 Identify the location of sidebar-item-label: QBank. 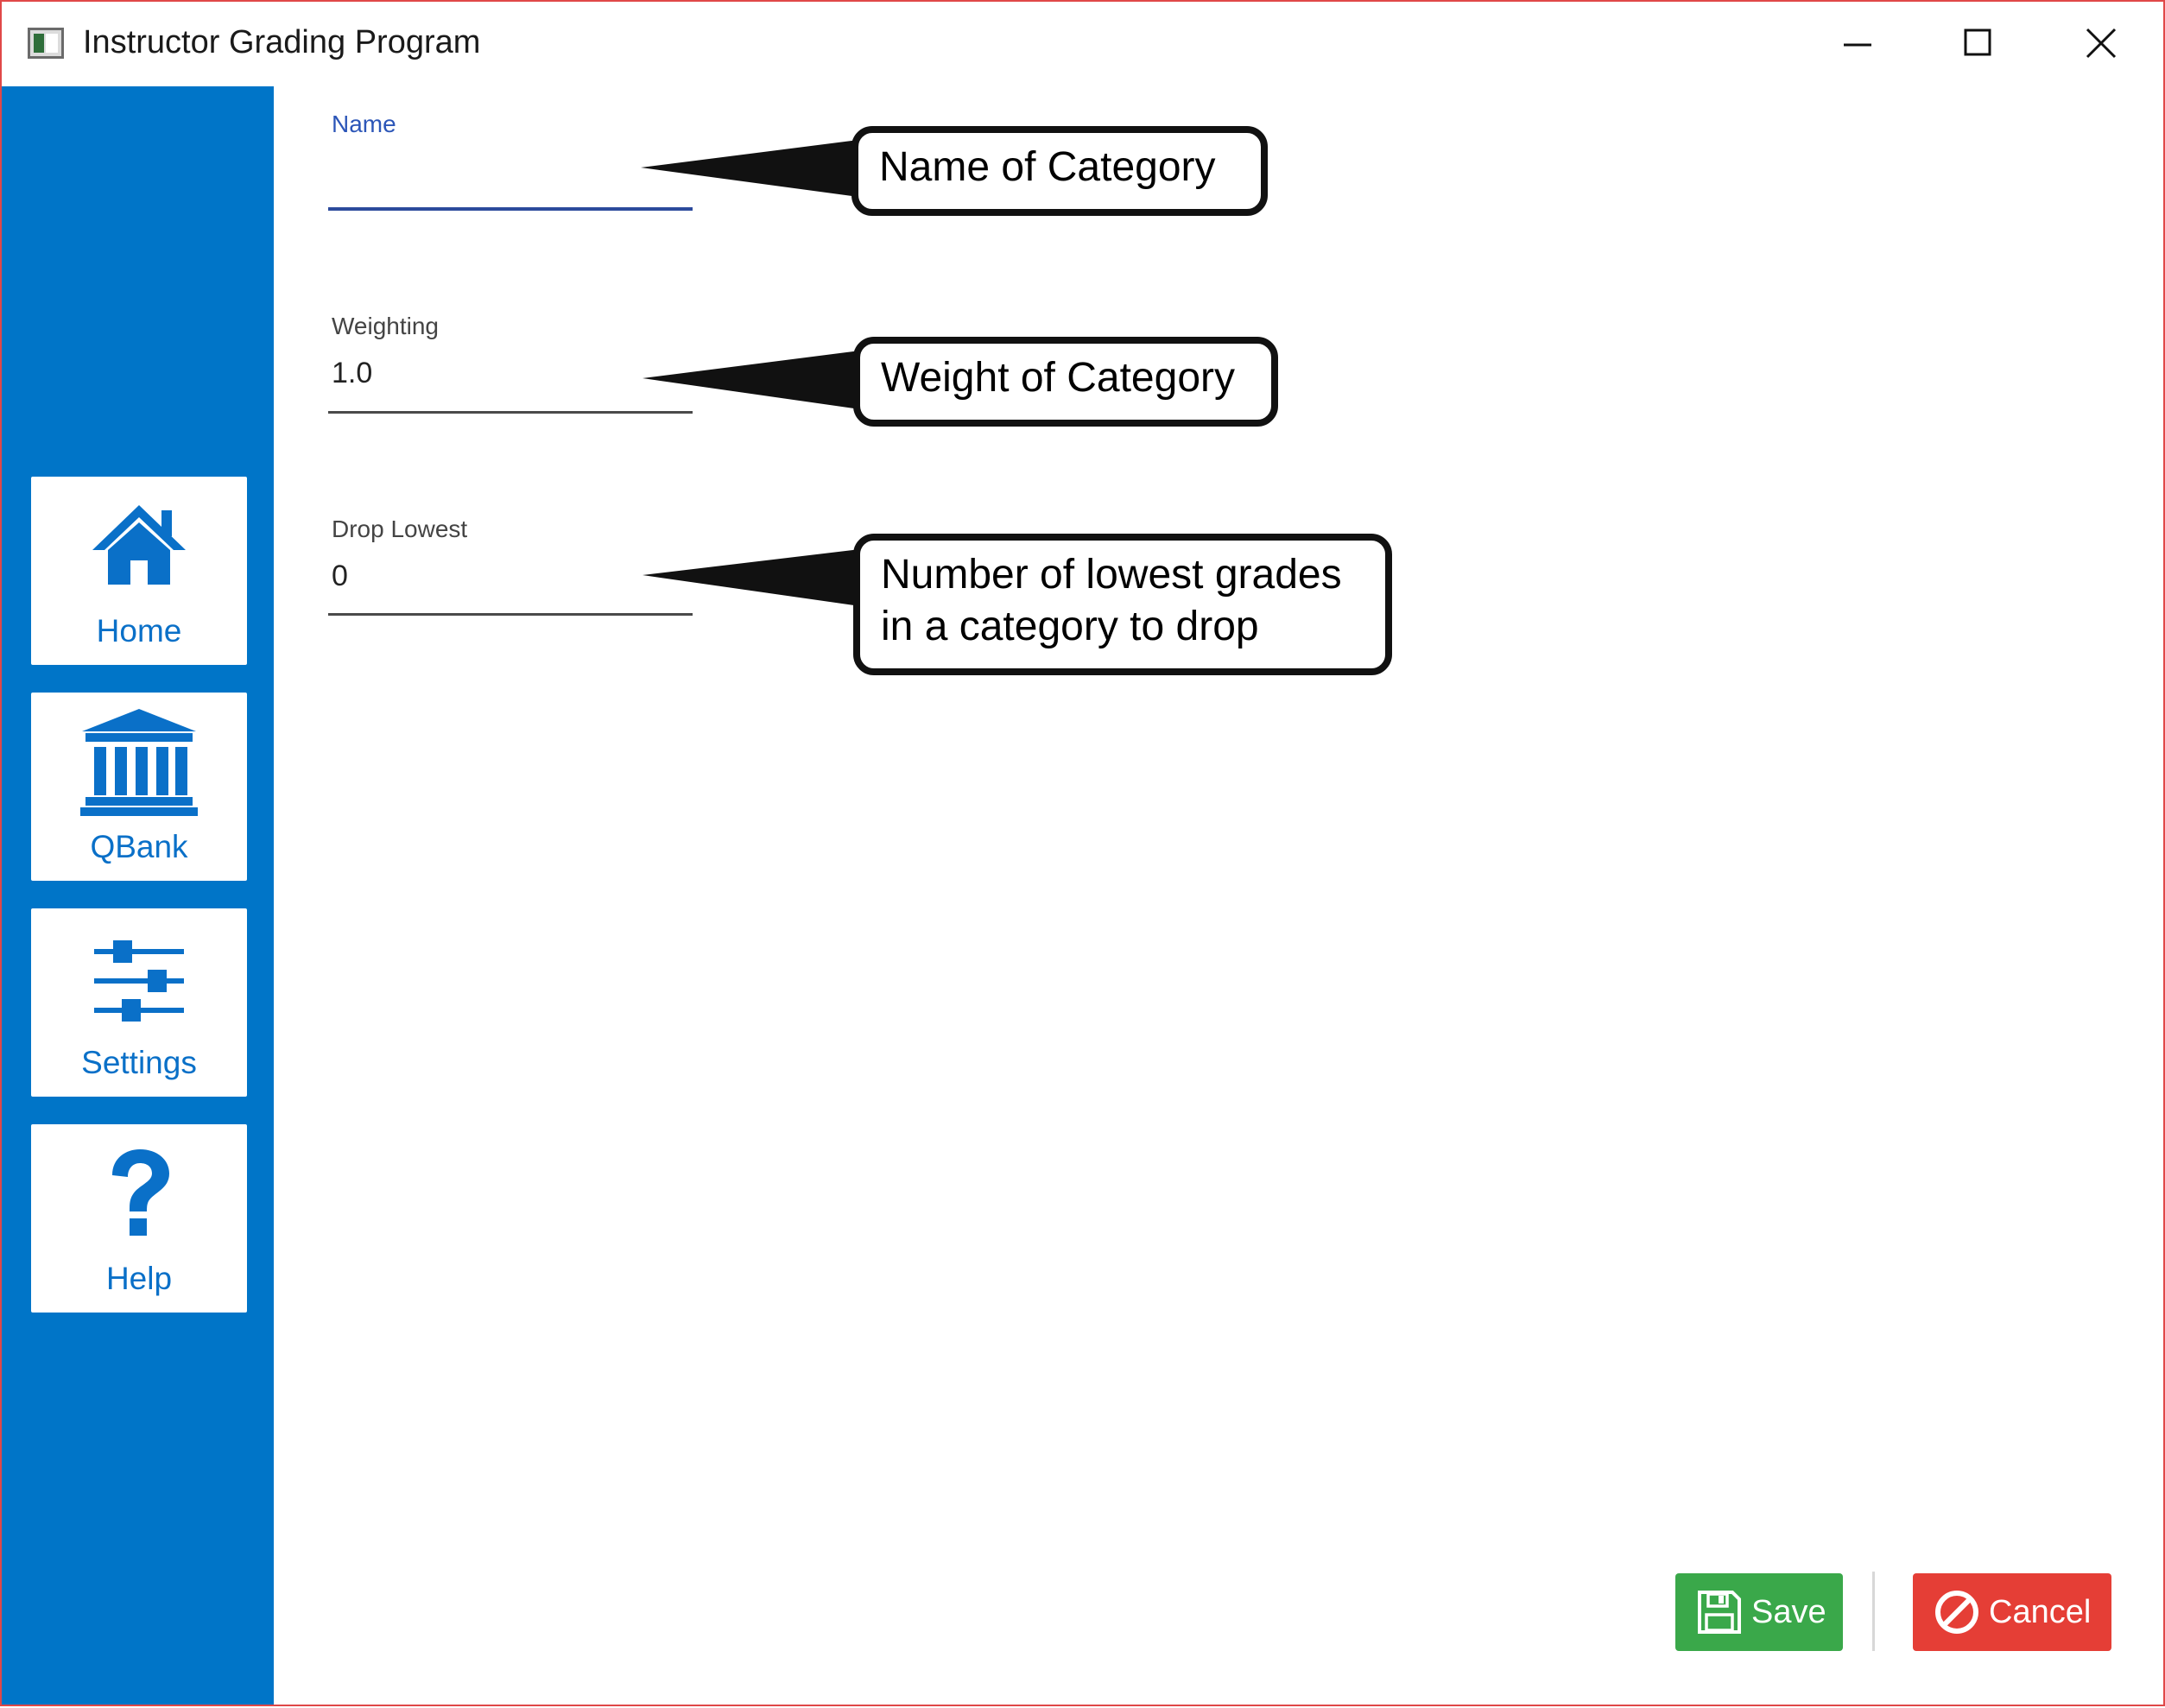
(139, 846).